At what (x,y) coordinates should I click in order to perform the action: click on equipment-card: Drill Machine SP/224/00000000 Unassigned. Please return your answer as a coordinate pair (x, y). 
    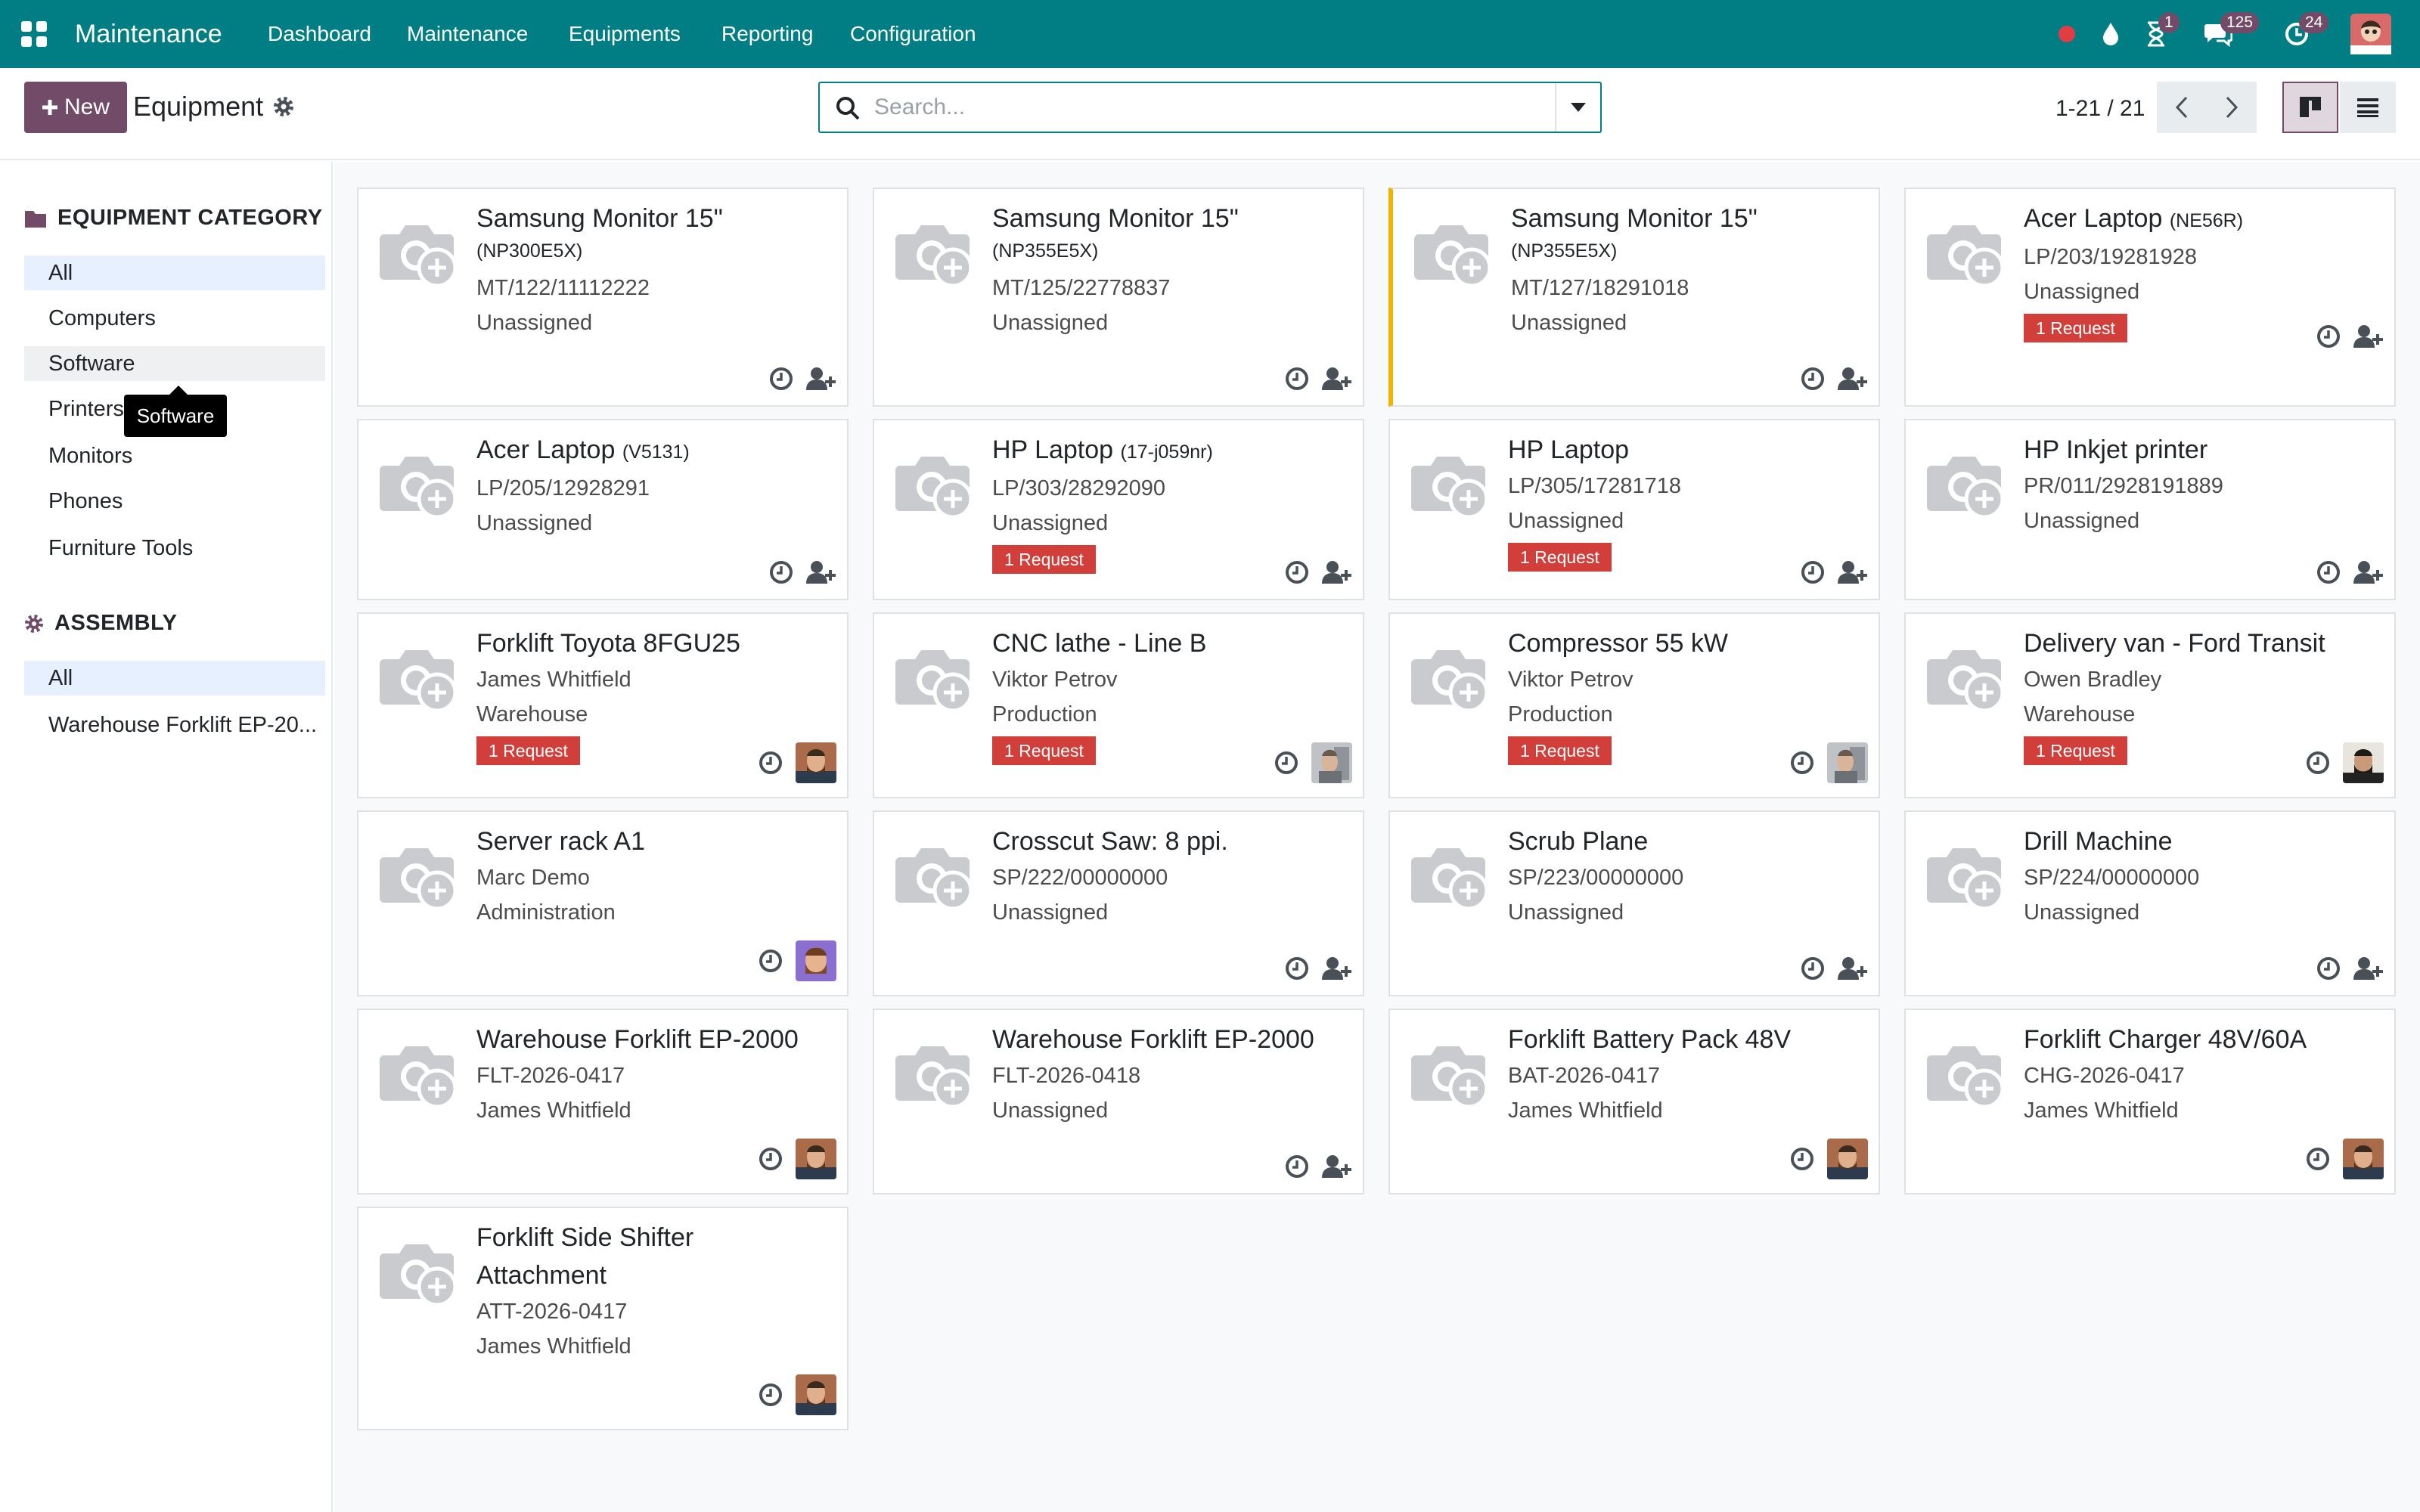
    Looking at the image, I should click on (2150, 903).